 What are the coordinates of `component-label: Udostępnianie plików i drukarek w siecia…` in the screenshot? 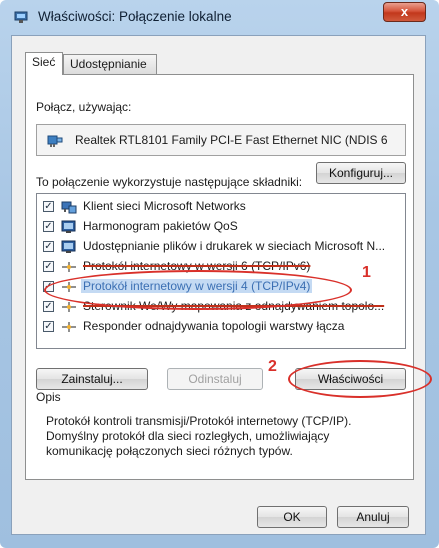 It's located at (234, 246).